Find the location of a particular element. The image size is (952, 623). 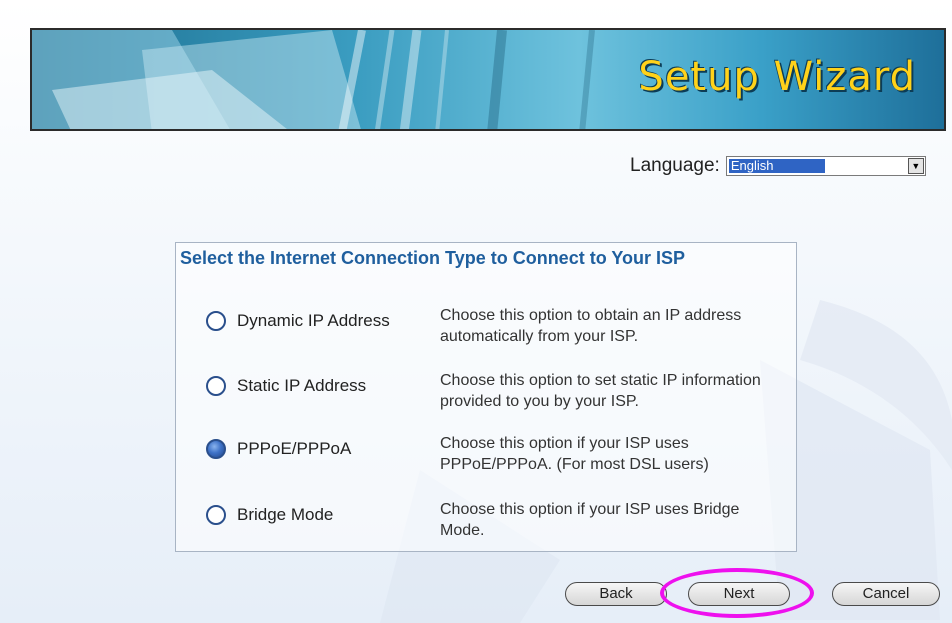

radio-pppoe-pppoa is located at coordinates (216, 449).